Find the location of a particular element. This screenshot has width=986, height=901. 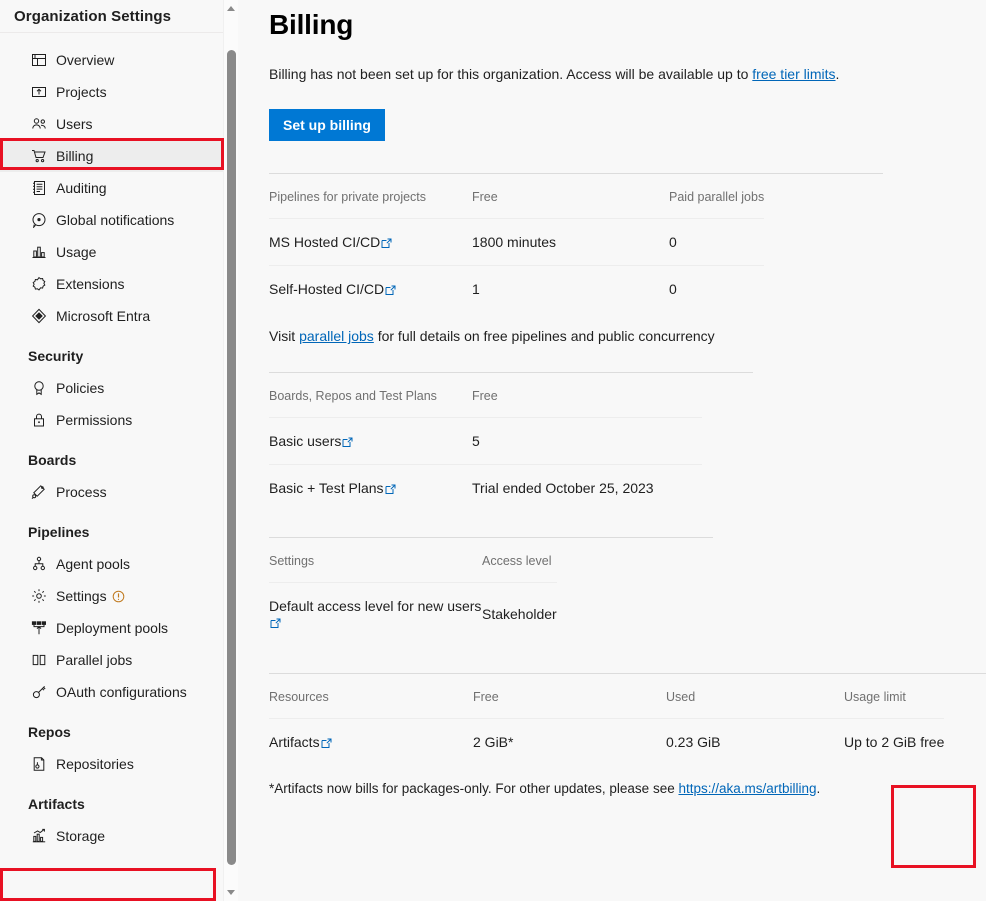

sidebar-item-label: Repositories is located at coordinates (95, 764).